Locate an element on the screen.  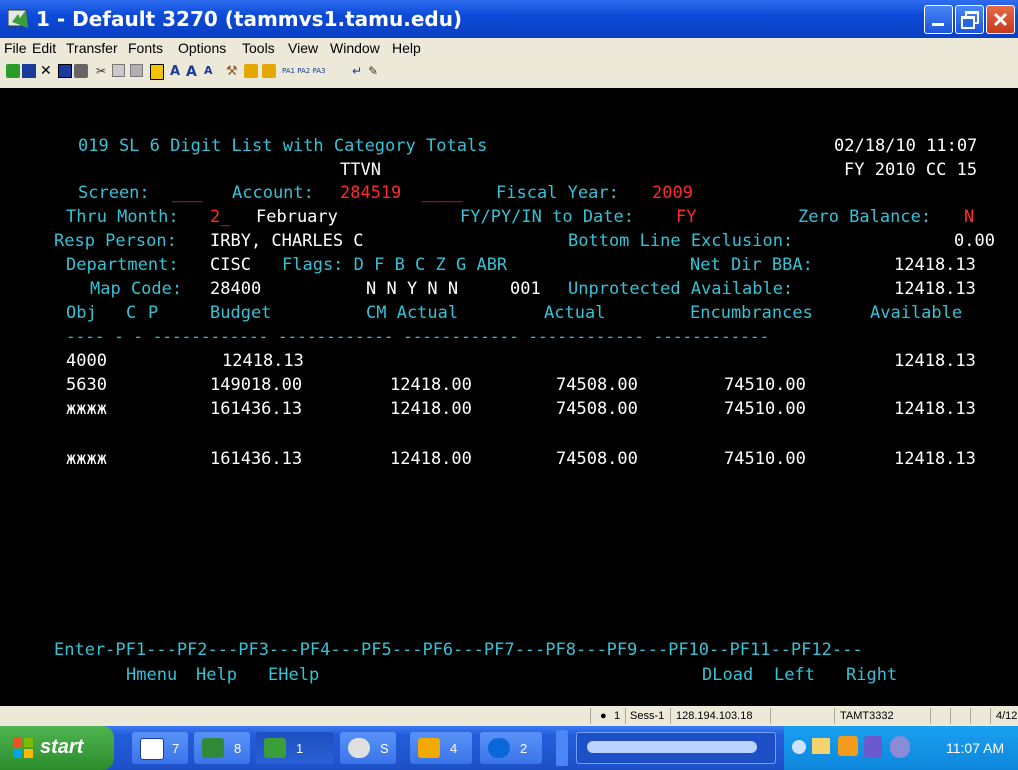
pa-keys: PA1 PA2 PA3 is located at coordinates (312, 71).